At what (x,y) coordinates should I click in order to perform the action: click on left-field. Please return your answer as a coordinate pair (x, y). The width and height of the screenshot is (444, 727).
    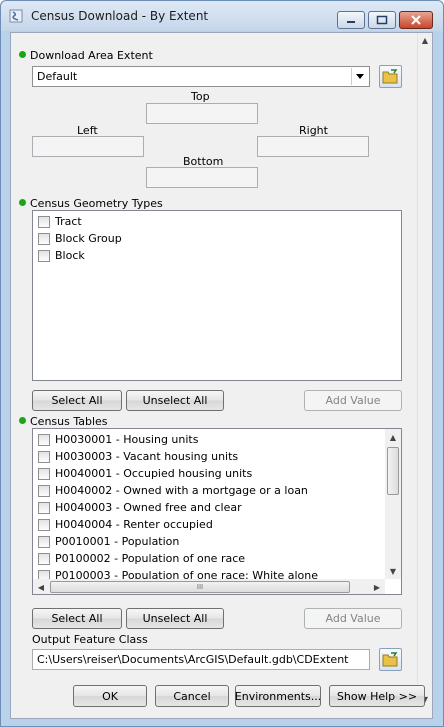
    Looking at the image, I should click on (88, 146).